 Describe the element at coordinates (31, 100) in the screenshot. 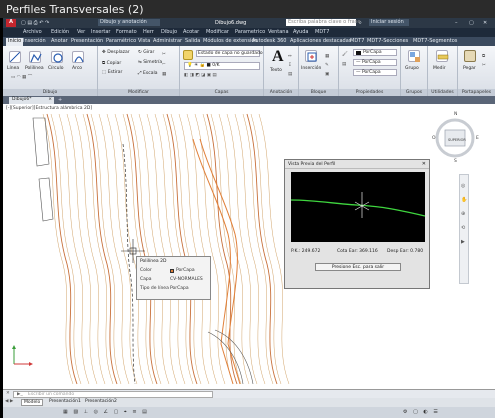

I see `document-tab: Dibujo6* ×` at that location.